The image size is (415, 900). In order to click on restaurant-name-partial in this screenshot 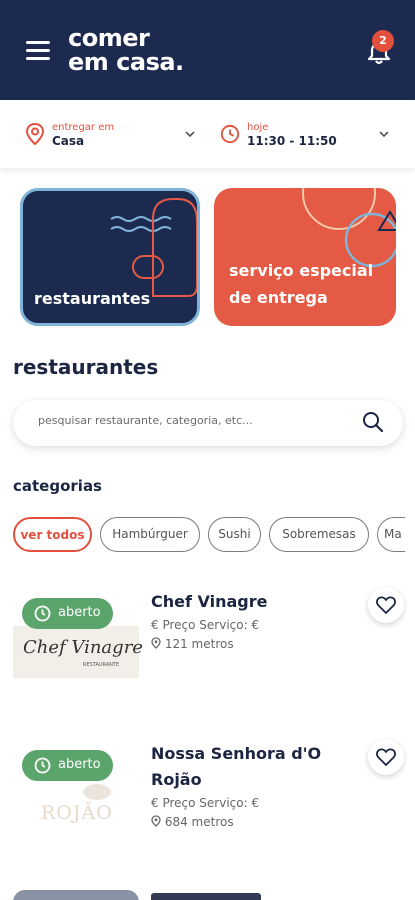, I will do `click(206, 896)`.